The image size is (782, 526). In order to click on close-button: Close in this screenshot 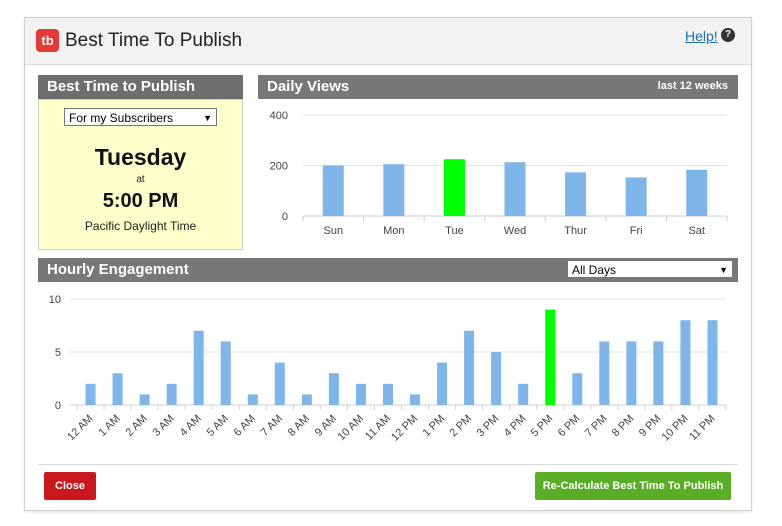, I will do `click(70, 486)`.